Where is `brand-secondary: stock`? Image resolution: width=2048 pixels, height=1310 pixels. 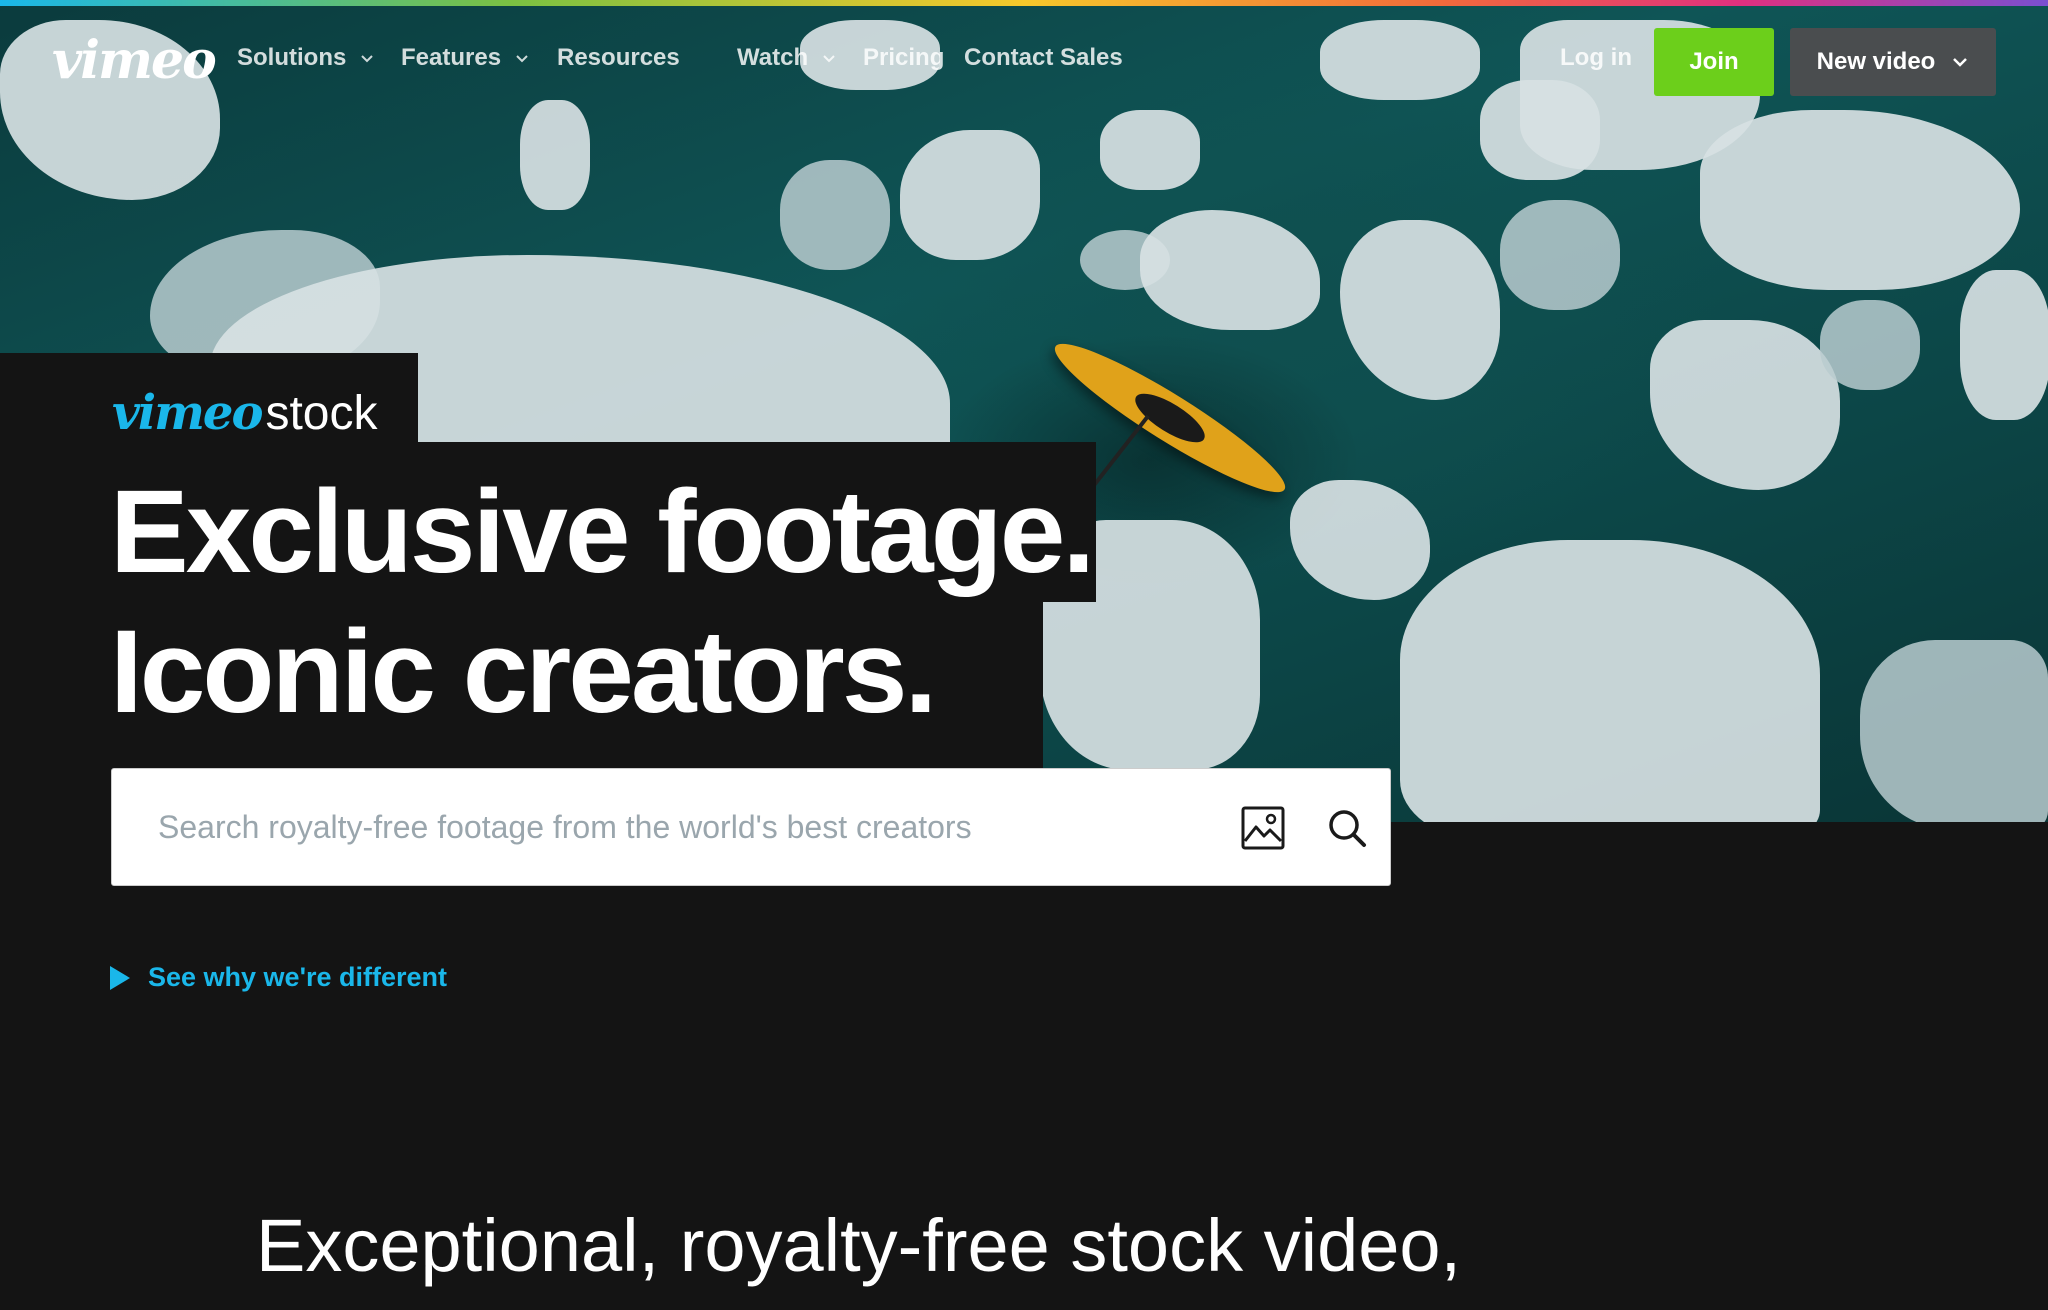 brand-secondary: stock is located at coordinates (321, 413).